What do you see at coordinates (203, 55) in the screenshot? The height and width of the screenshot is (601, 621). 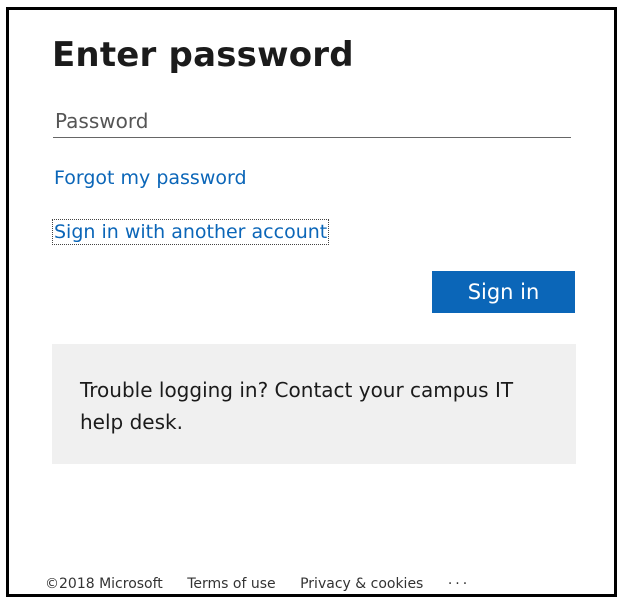 I see `page-title: Enter password` at bounding box center [203, 55].